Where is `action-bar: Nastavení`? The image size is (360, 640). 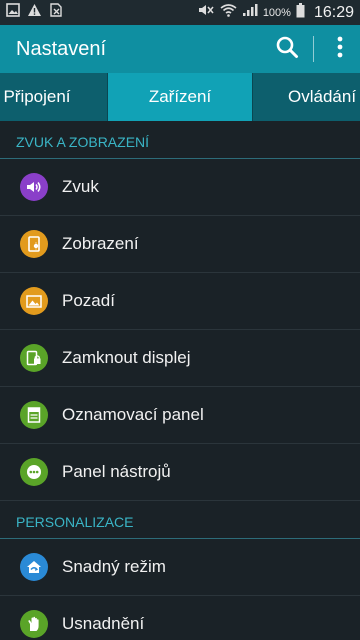 action-bar: Nastavení is located at coordinates (180, 49).